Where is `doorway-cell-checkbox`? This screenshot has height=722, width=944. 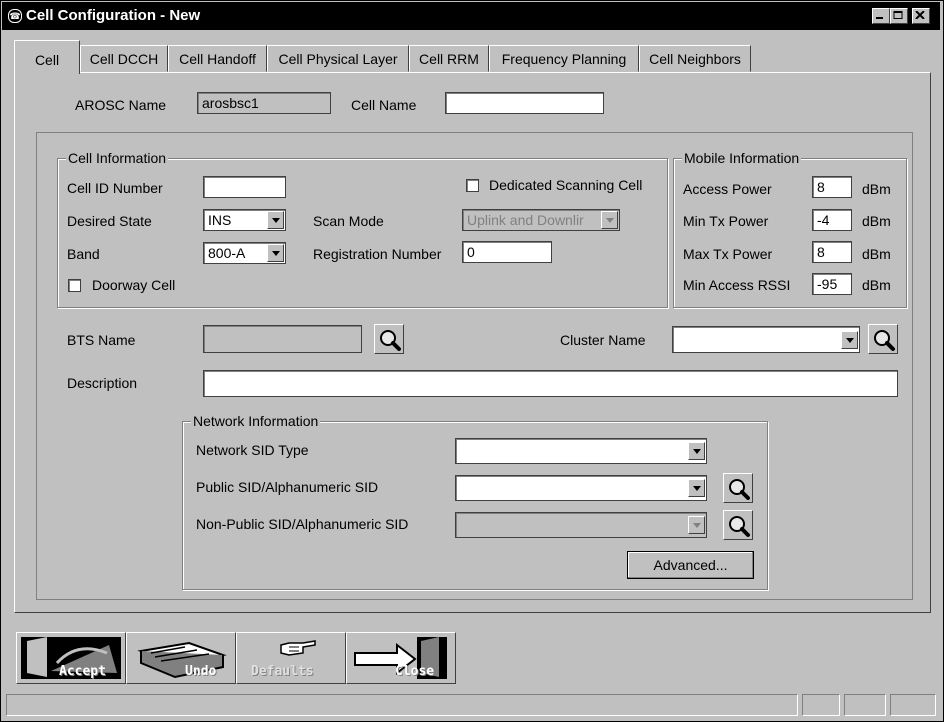 doorway-cell-checkbox is located at coordinates (74, 285).